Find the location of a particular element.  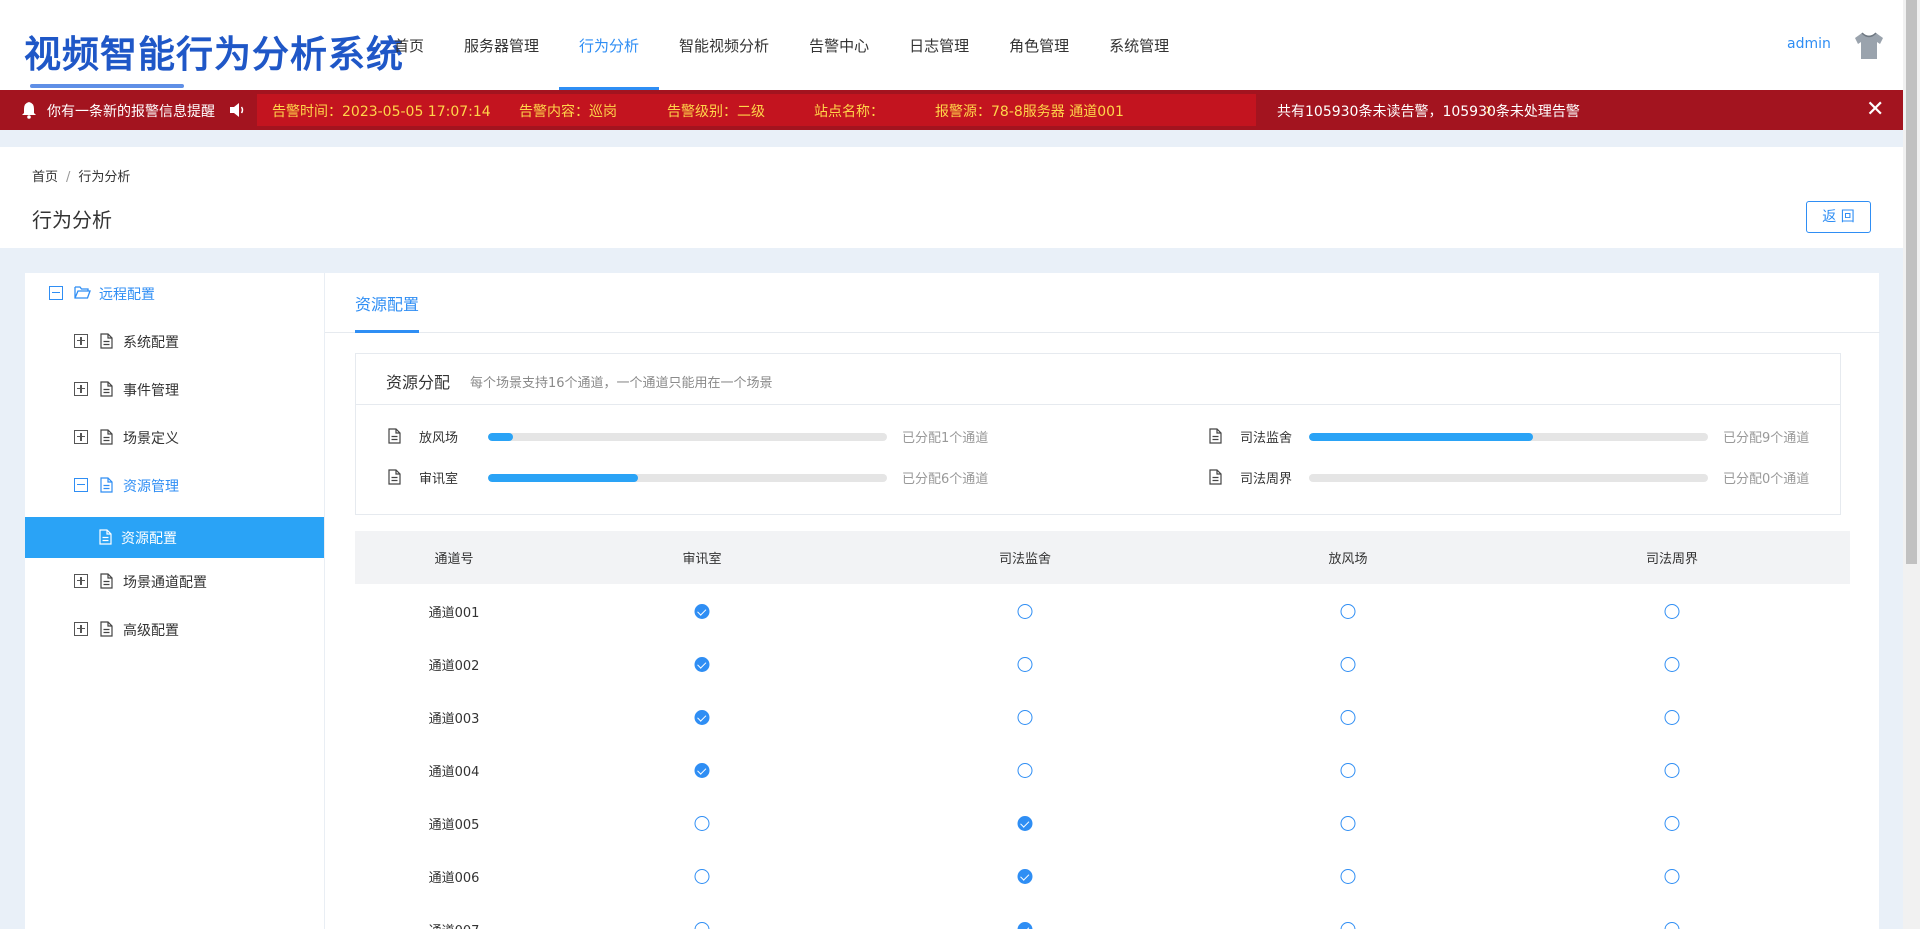

tree-label: 资源配置 is located at coordinates (149, 539).